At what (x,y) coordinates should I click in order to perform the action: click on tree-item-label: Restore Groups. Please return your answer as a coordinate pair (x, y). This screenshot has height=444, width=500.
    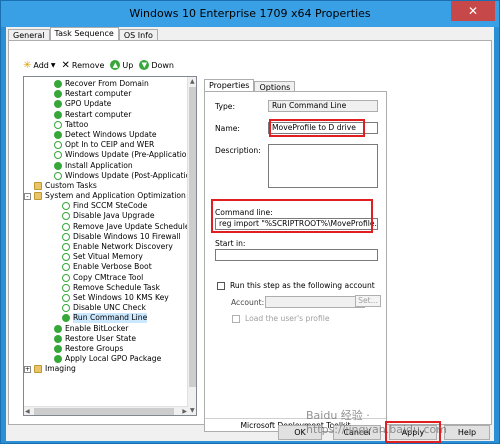
    Looking at the image, I should click on (94, 348).